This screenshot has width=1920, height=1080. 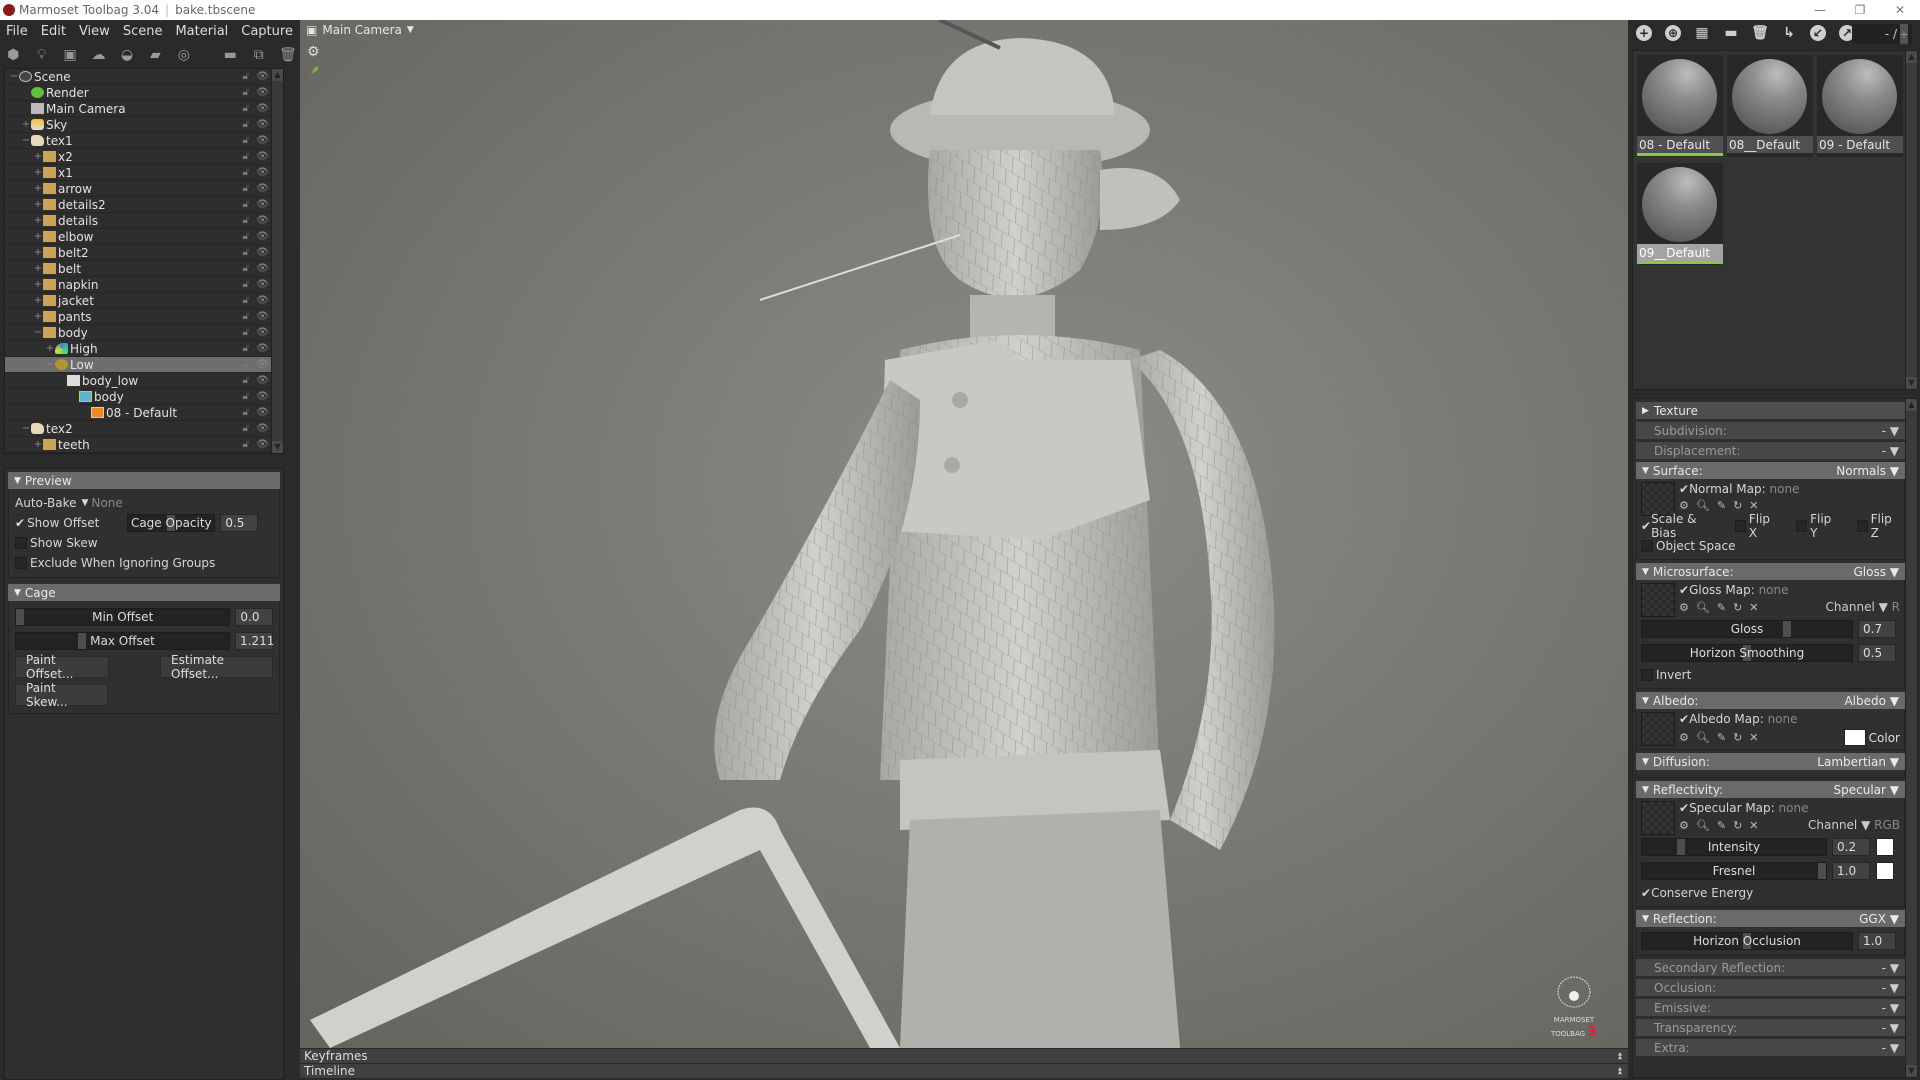 I want to click on folder-icon: ▬, so click(x=1731, y=33).